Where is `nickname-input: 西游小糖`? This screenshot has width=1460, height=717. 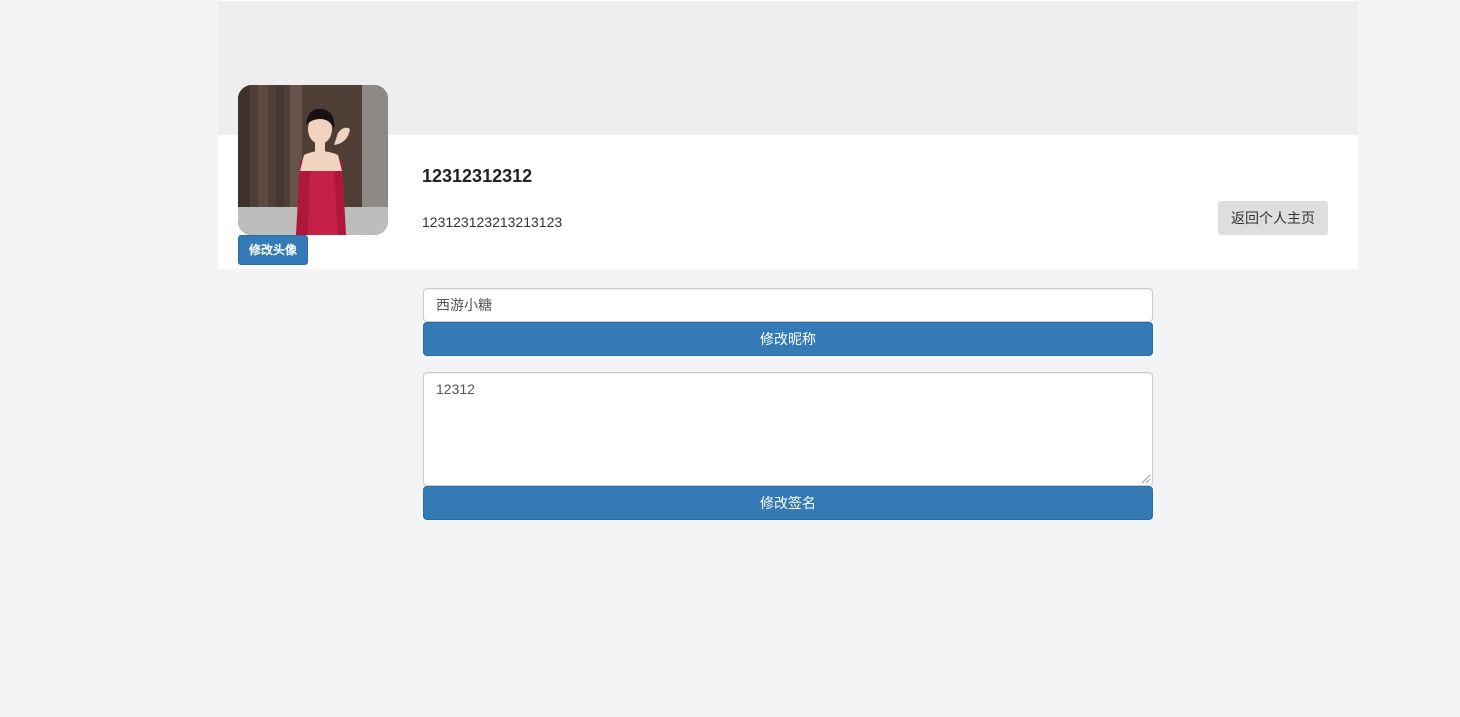
nickname-input: 西游小糖 is located at coordinates (788, 305).